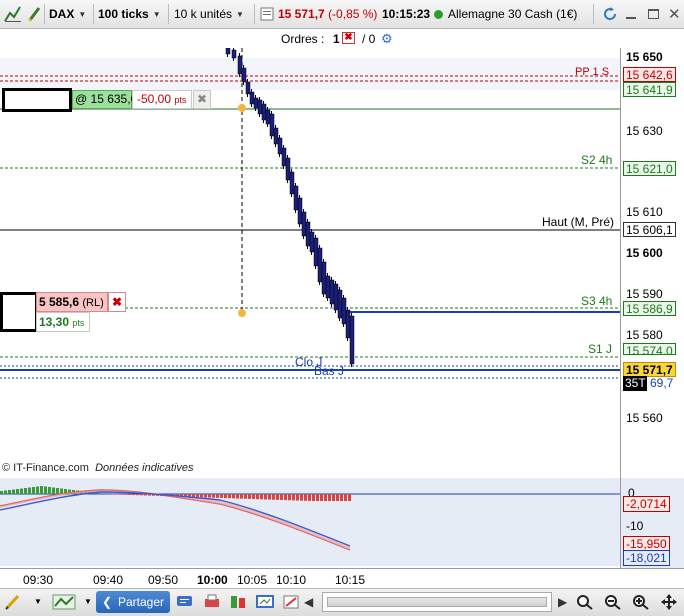 This screenshot has height=616, width=684. I want to click on zoom-fit-icon, so click(585, 602).